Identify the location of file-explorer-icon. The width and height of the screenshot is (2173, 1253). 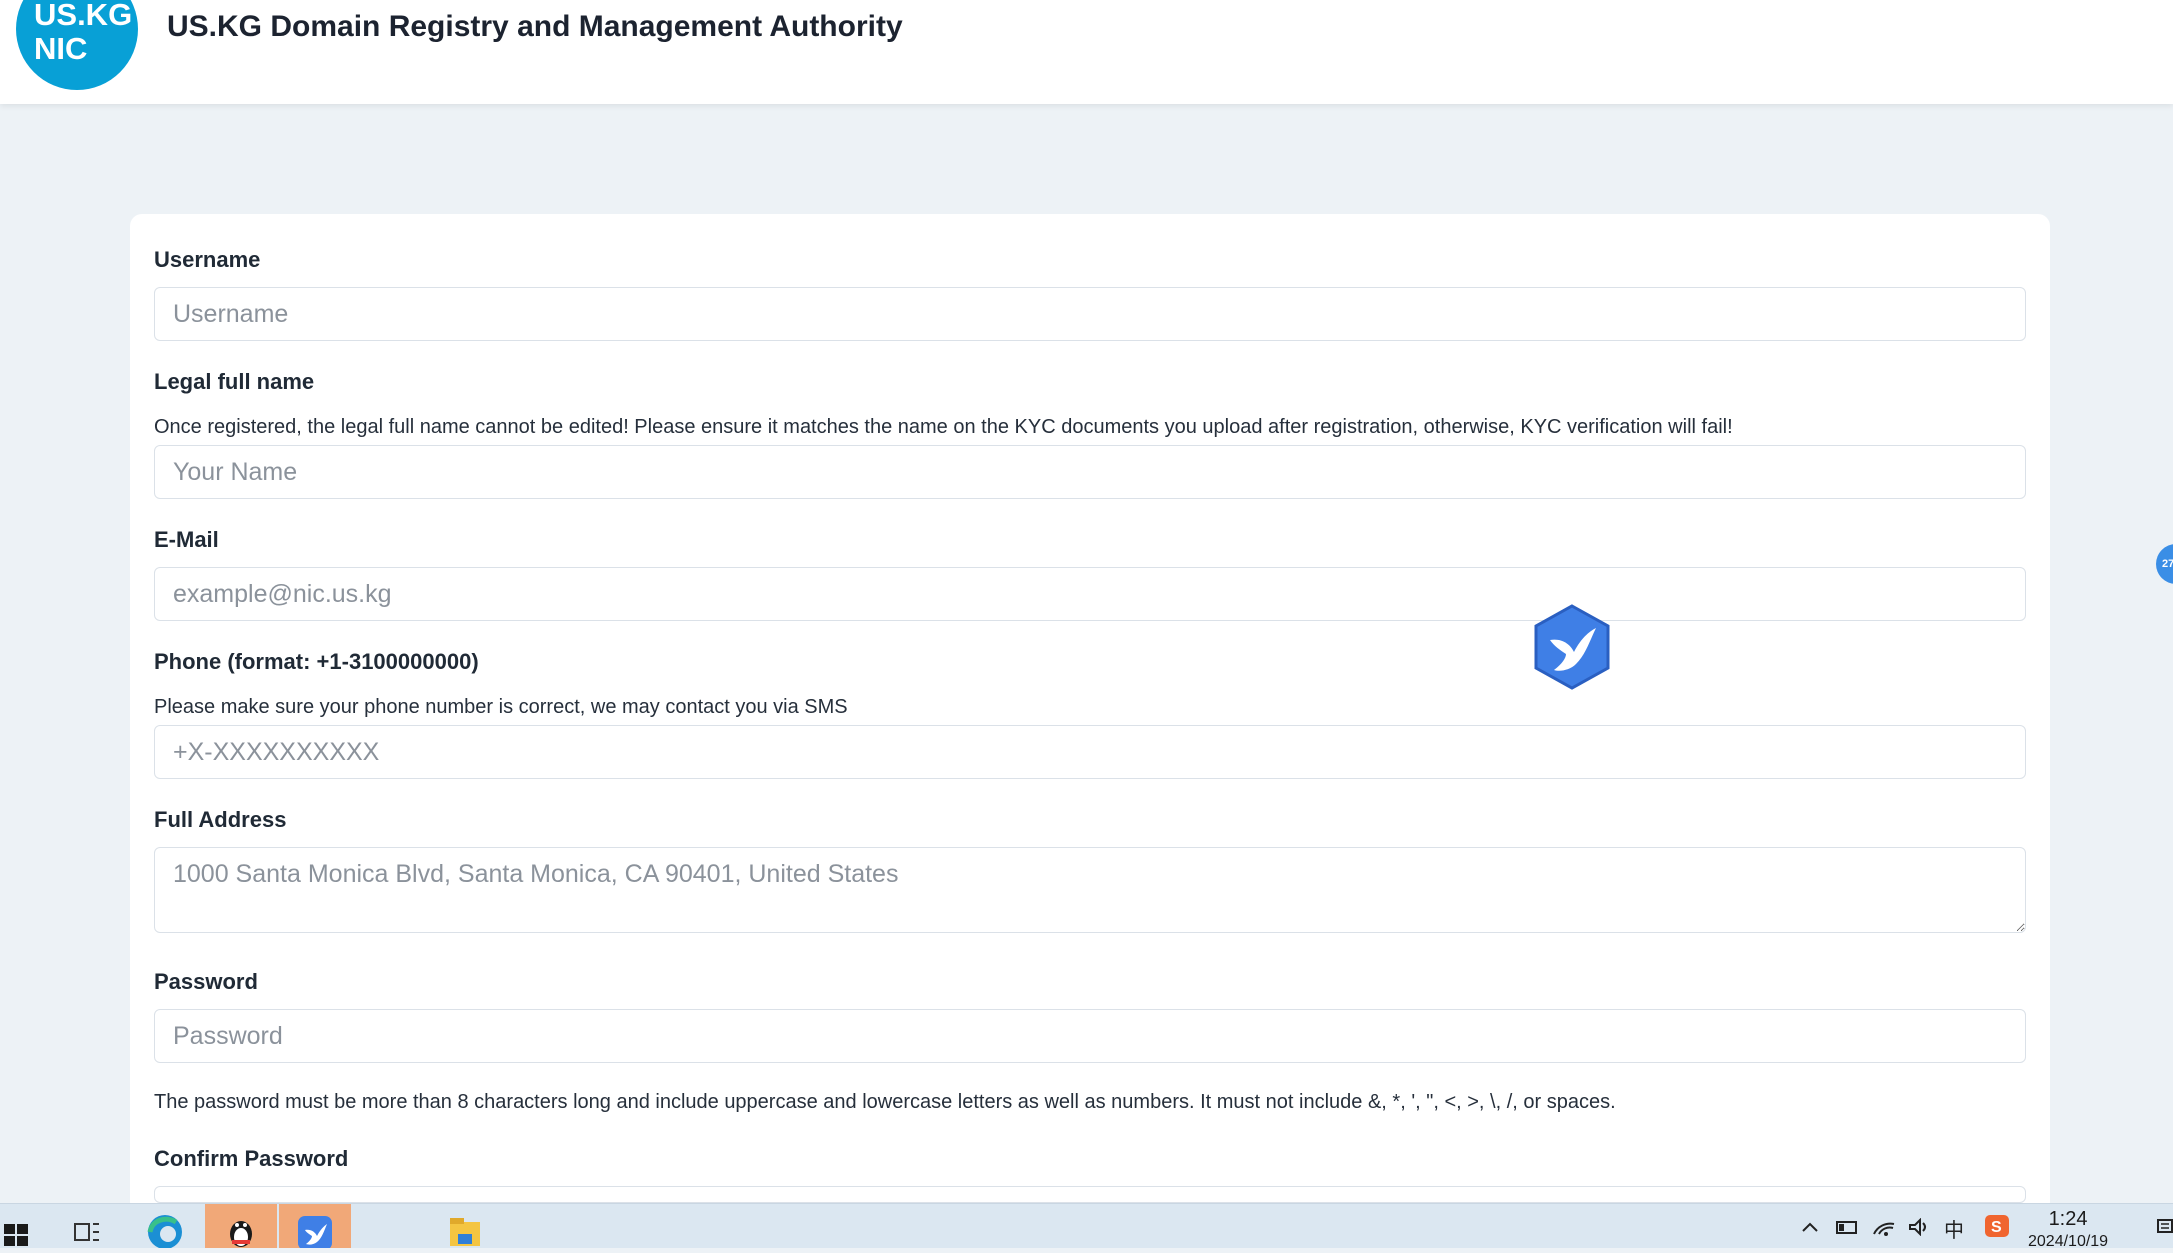
(464, 1228).